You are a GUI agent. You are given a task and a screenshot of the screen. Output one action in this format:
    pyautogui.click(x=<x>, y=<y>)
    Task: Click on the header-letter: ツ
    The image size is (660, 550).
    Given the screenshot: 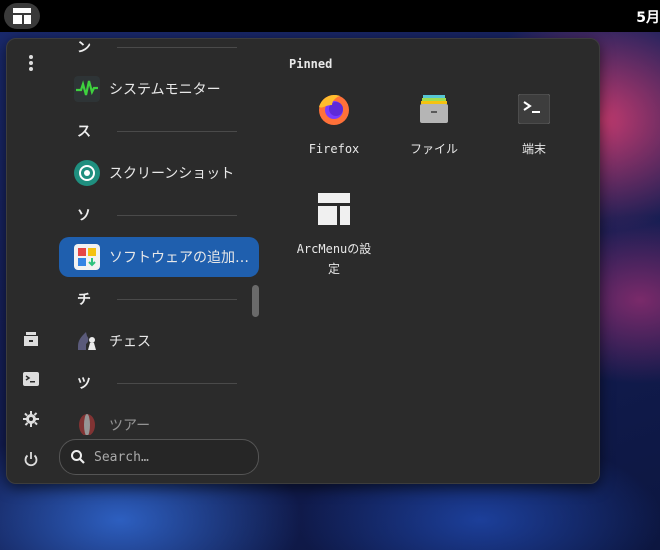 What is the action you would take?
    pyautogui.click(x=84, y=384)
    